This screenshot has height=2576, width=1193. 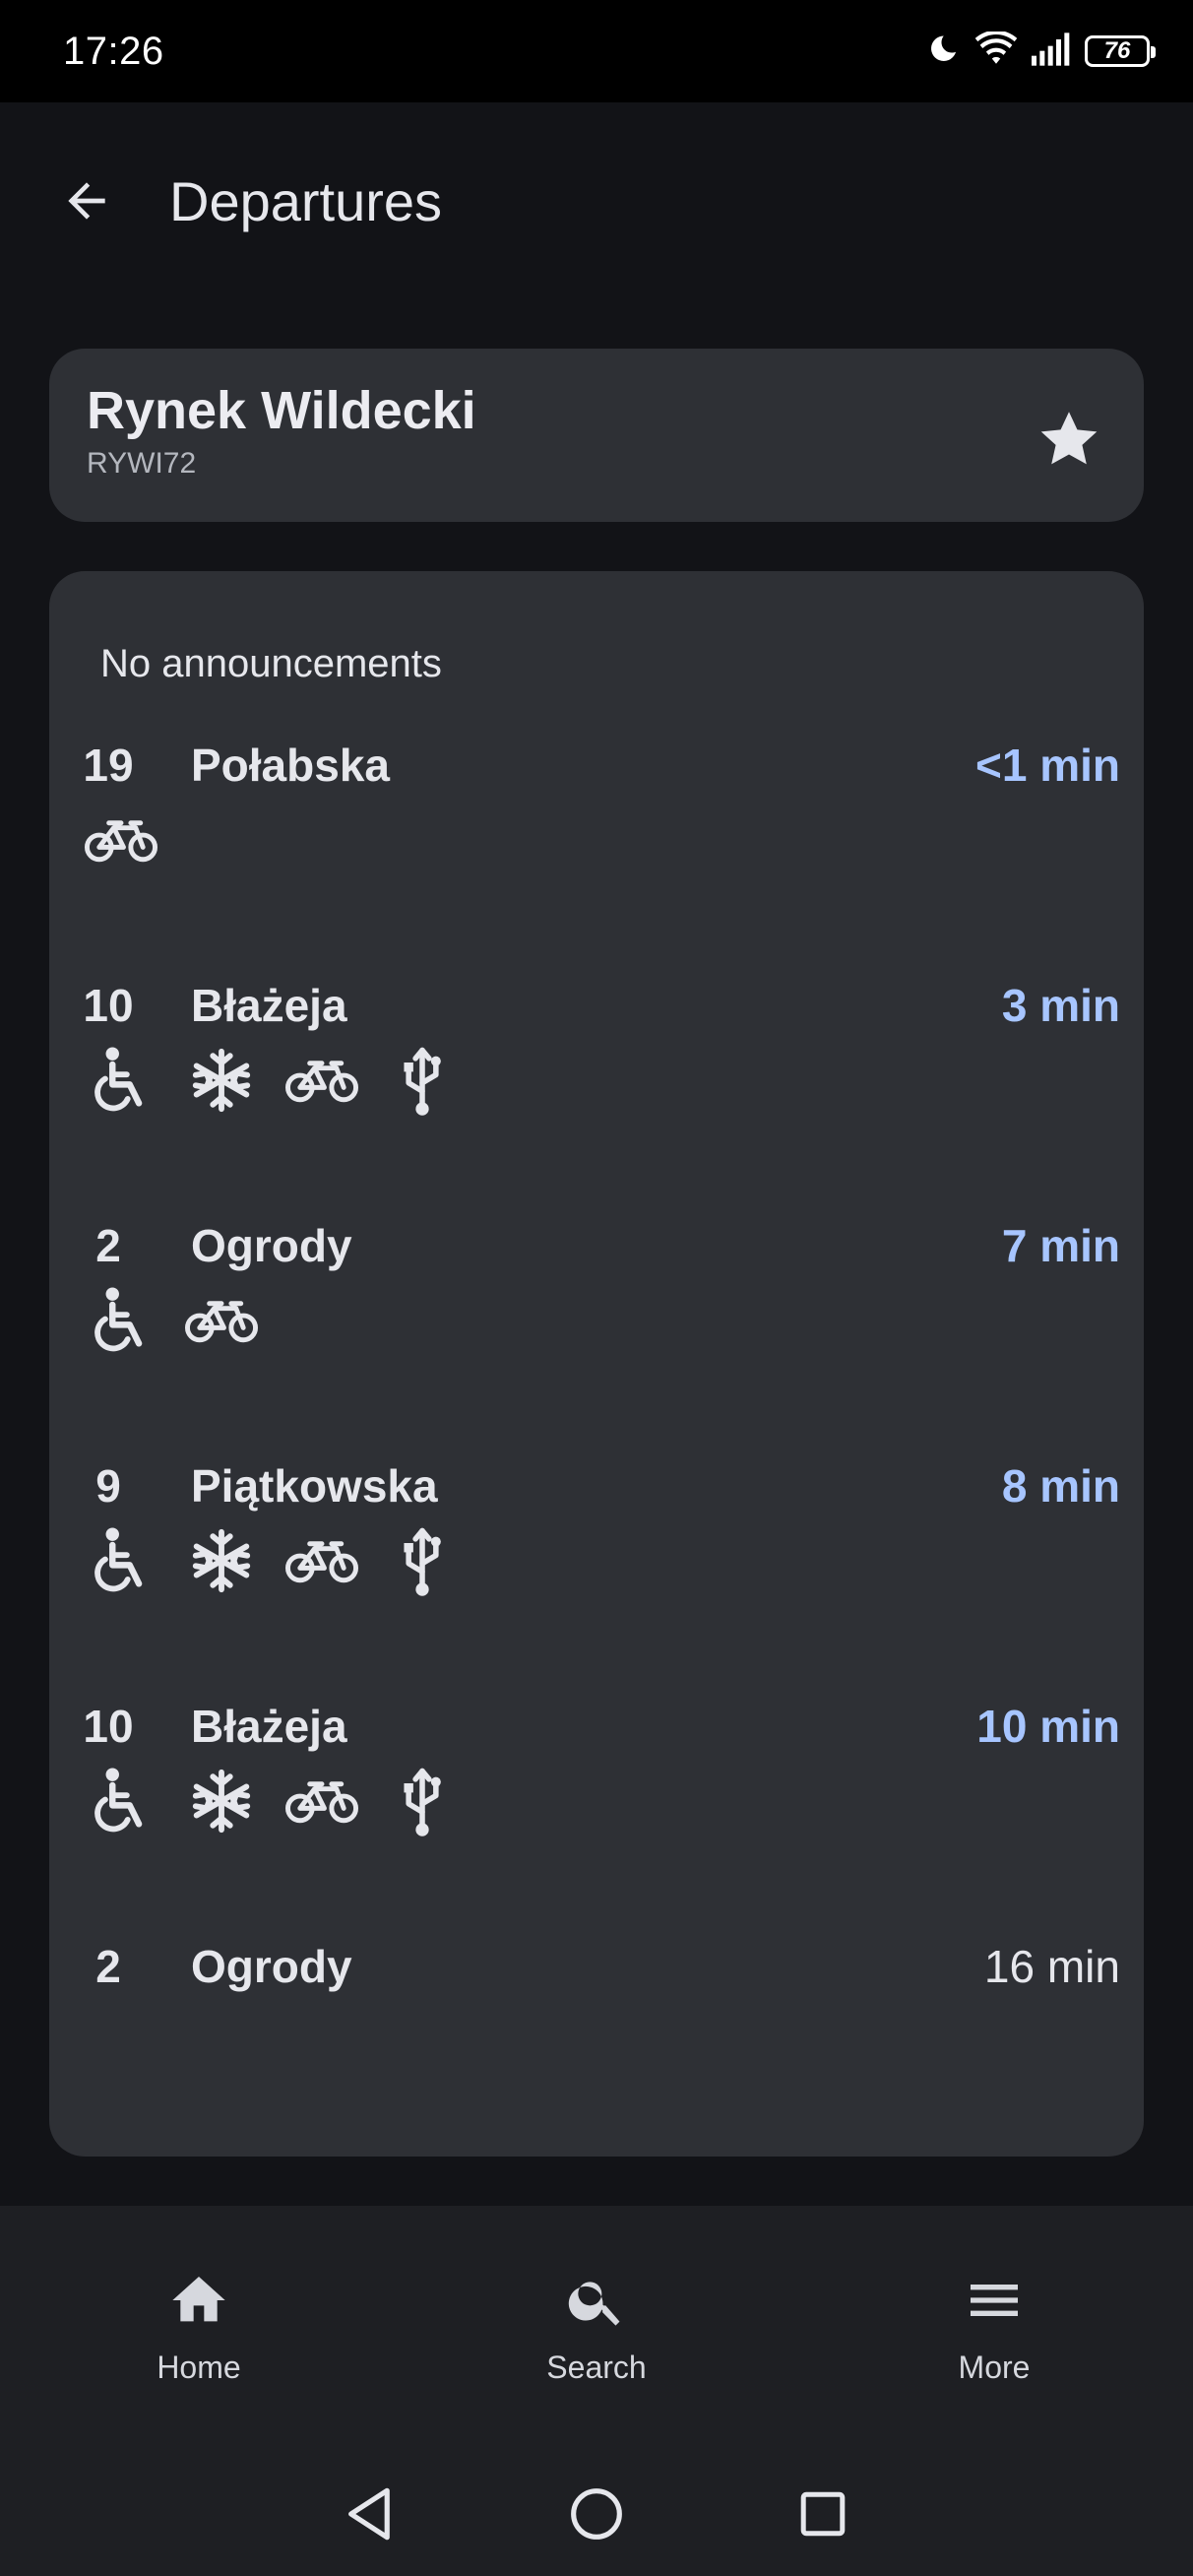 I want to click on battery-icon: 76, so click(x=1120, y=51).